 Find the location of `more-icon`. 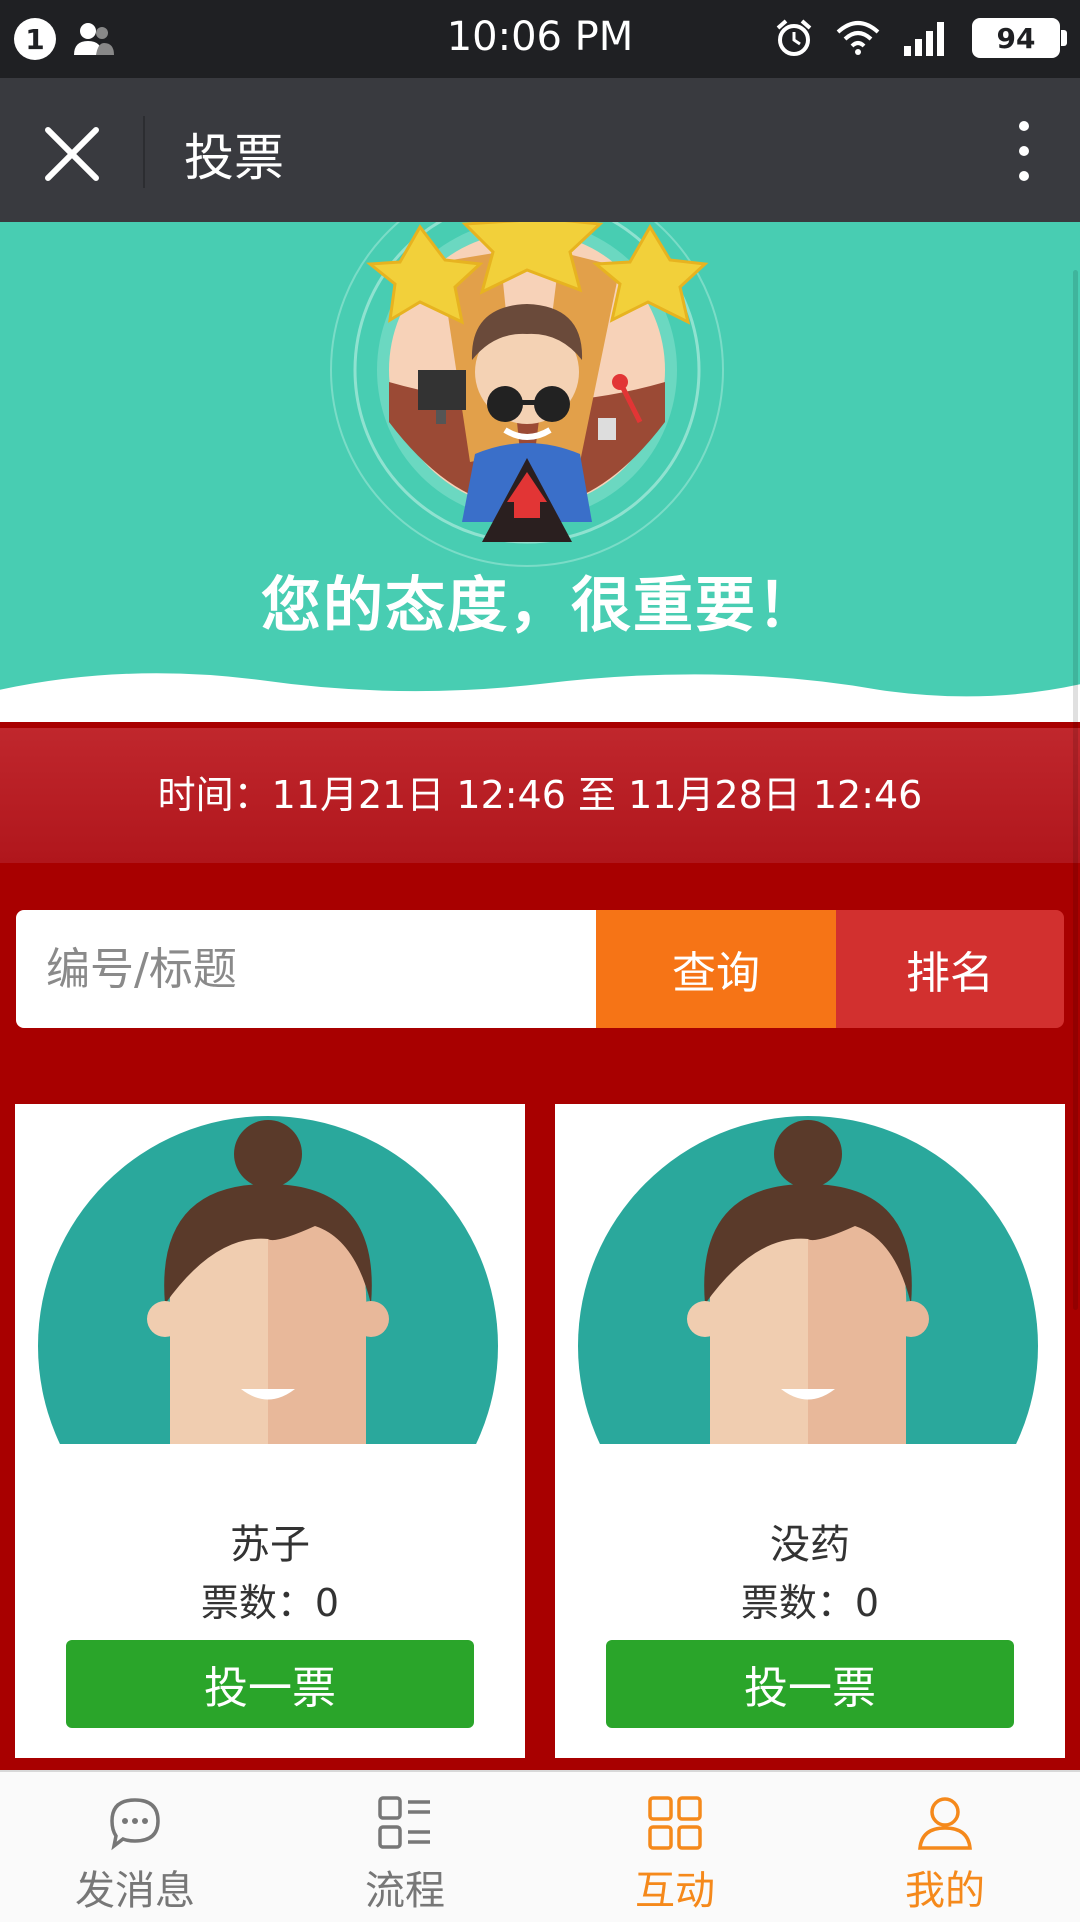

more-icon is located at coordinates (1024, 151).